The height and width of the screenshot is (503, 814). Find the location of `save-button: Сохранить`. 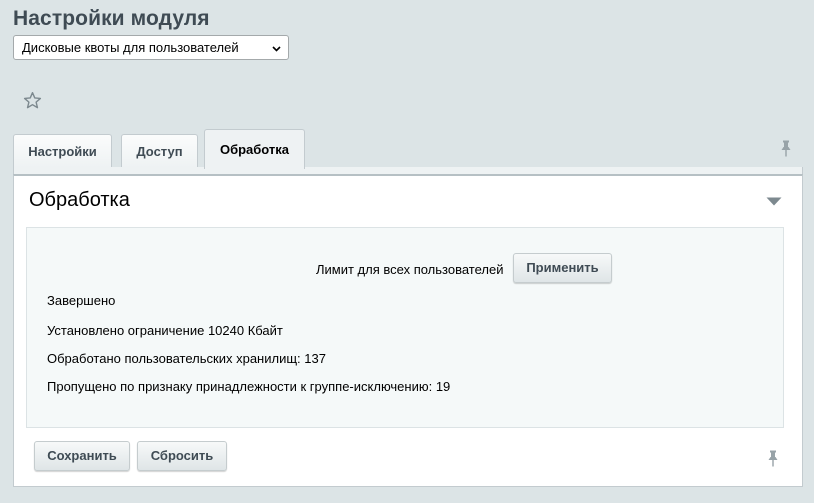

save-button: Сохранить is located at coordinates (82, 456).